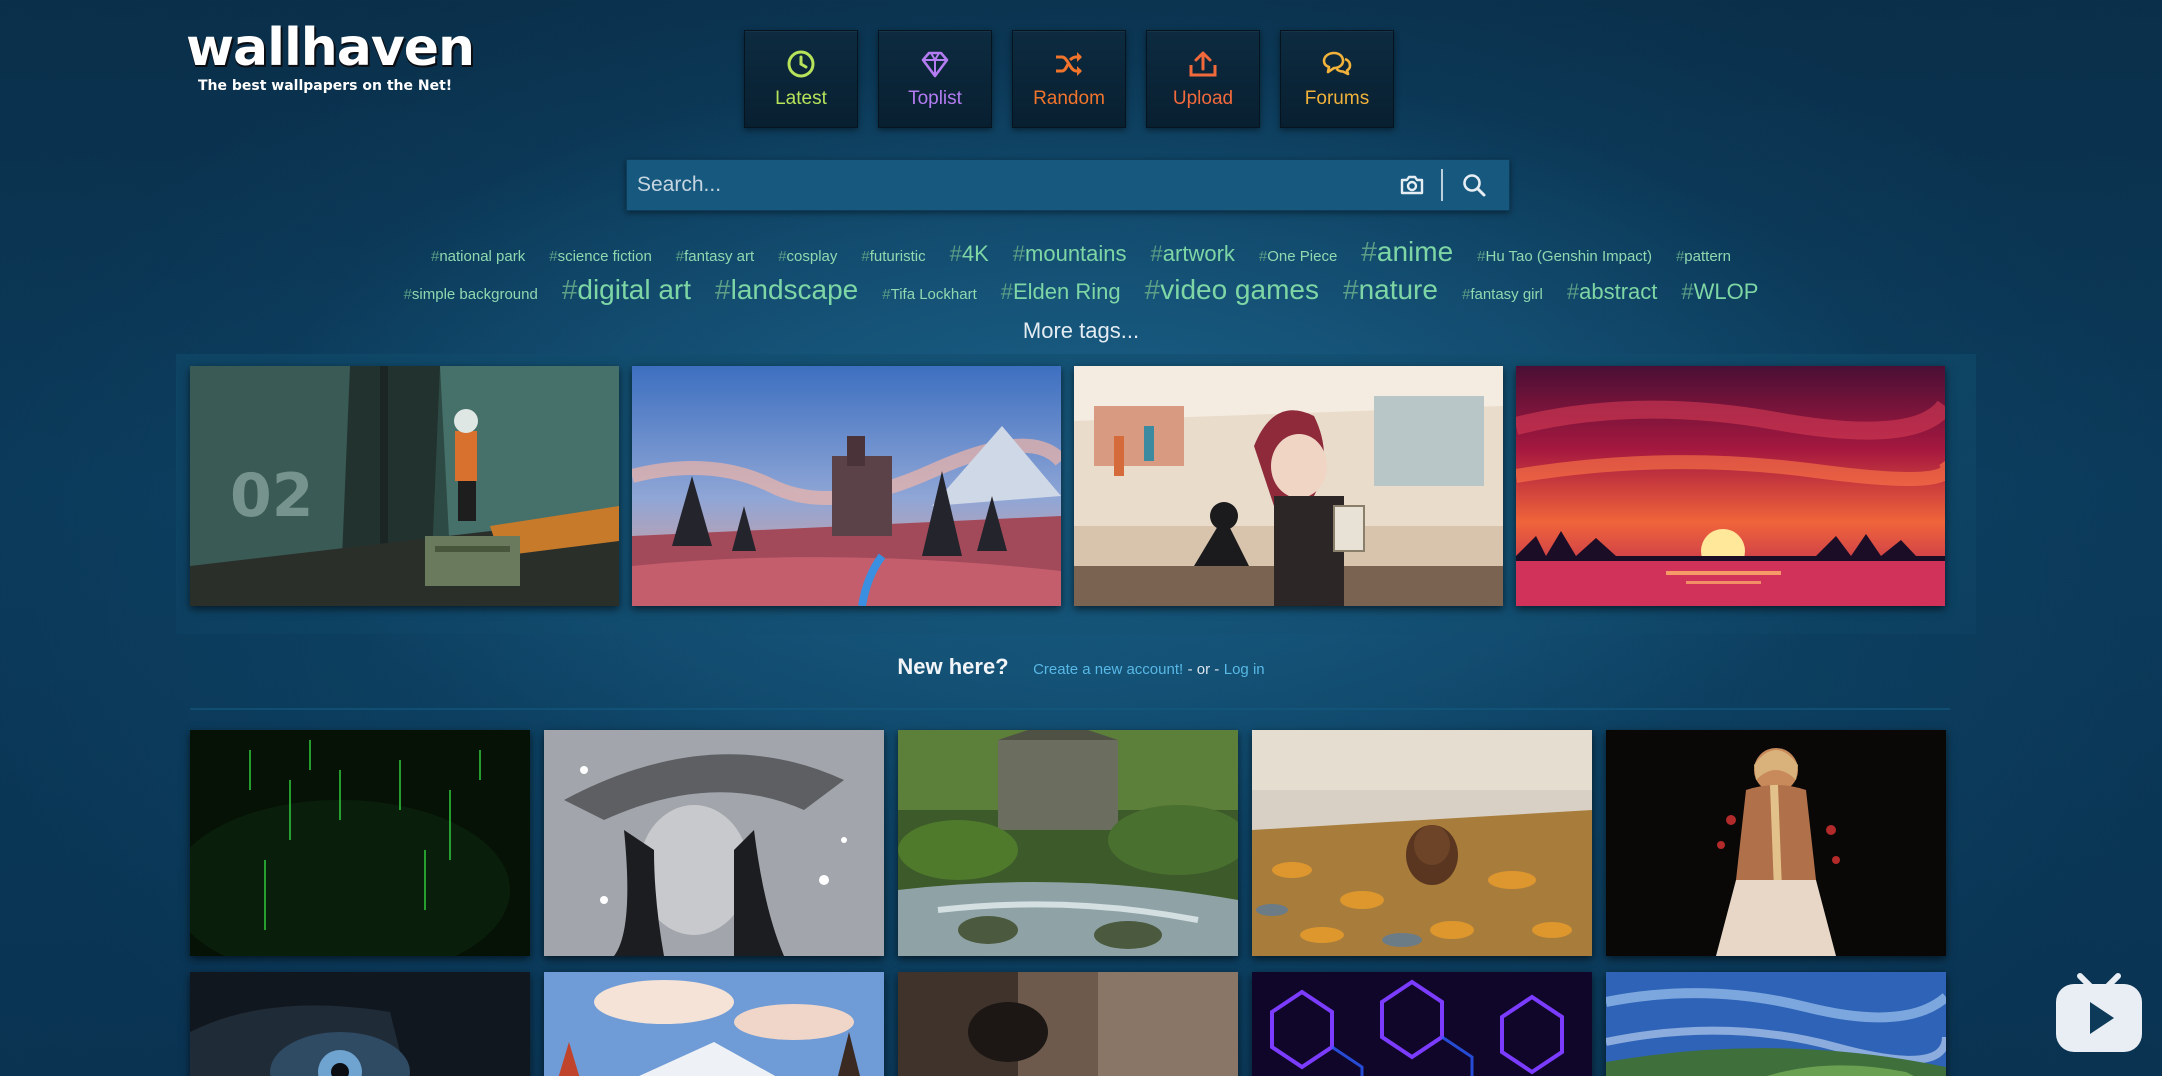 The height and width of the screenshot is (1076, 2162). Describe the element at coordinates (1203, 64) in the screenshot. I see `upload-icon` at that location.